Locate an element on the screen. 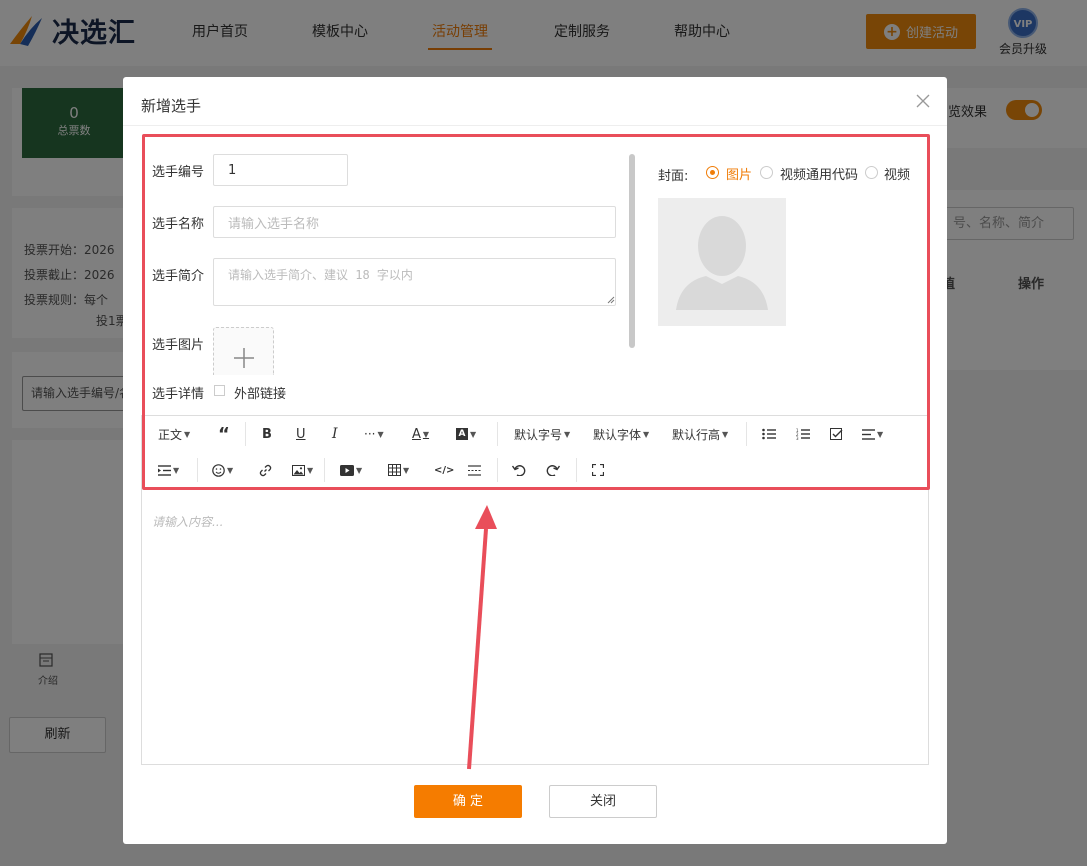 Image resolution: width=1087 pixels, height=866 pixels. underline-icon: U is located at coordinates (301, 434).